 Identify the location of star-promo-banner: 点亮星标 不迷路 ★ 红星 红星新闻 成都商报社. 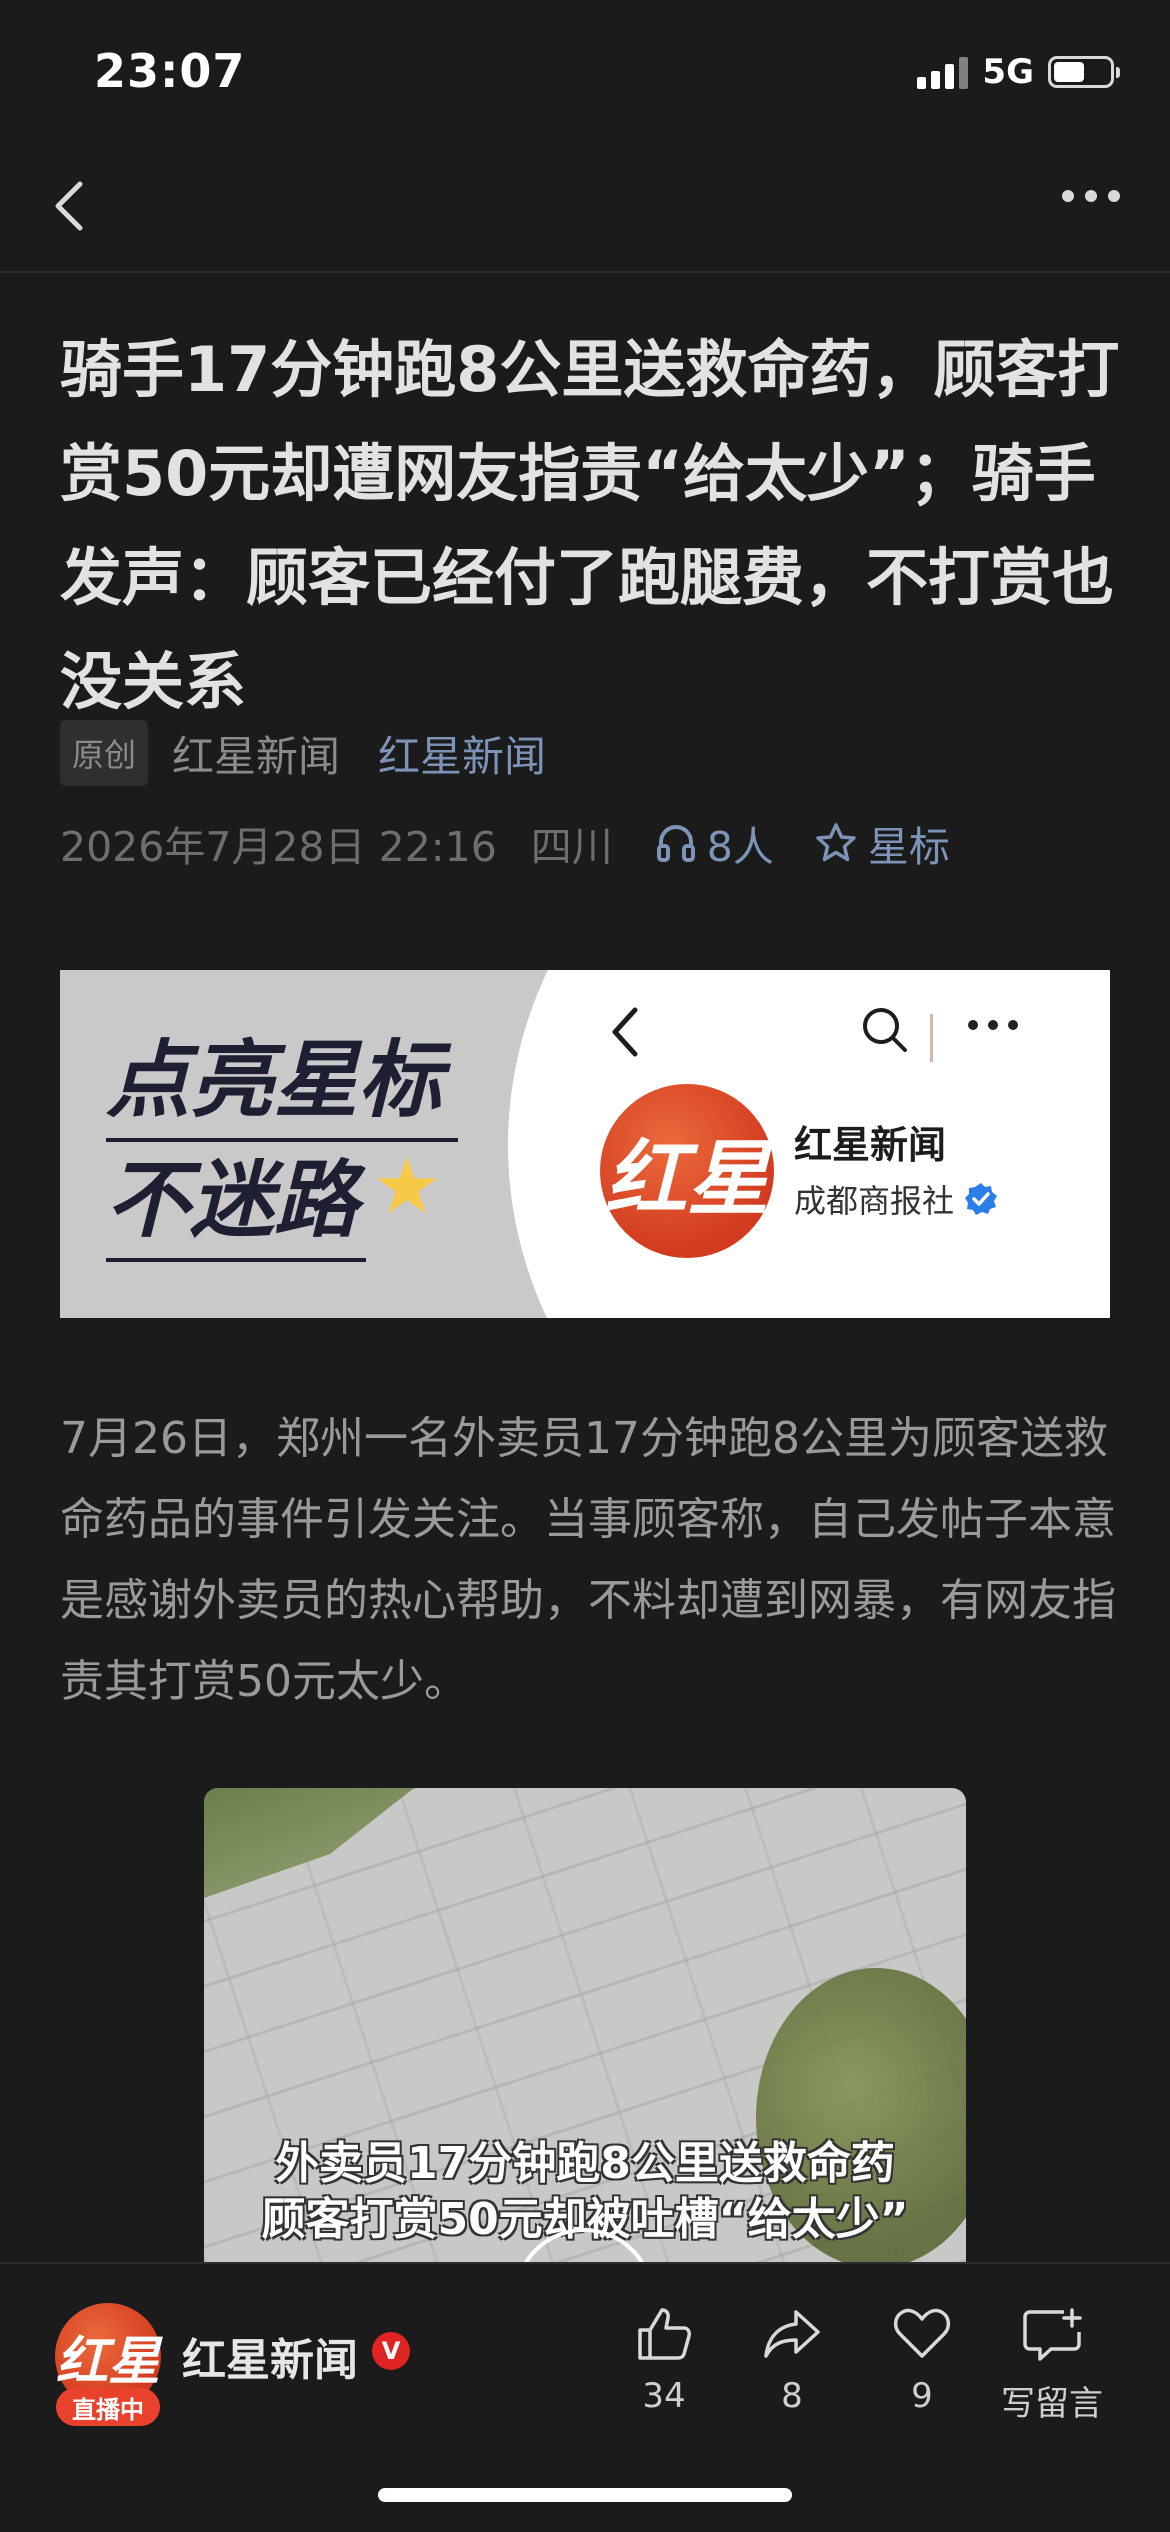
(585, 1144).